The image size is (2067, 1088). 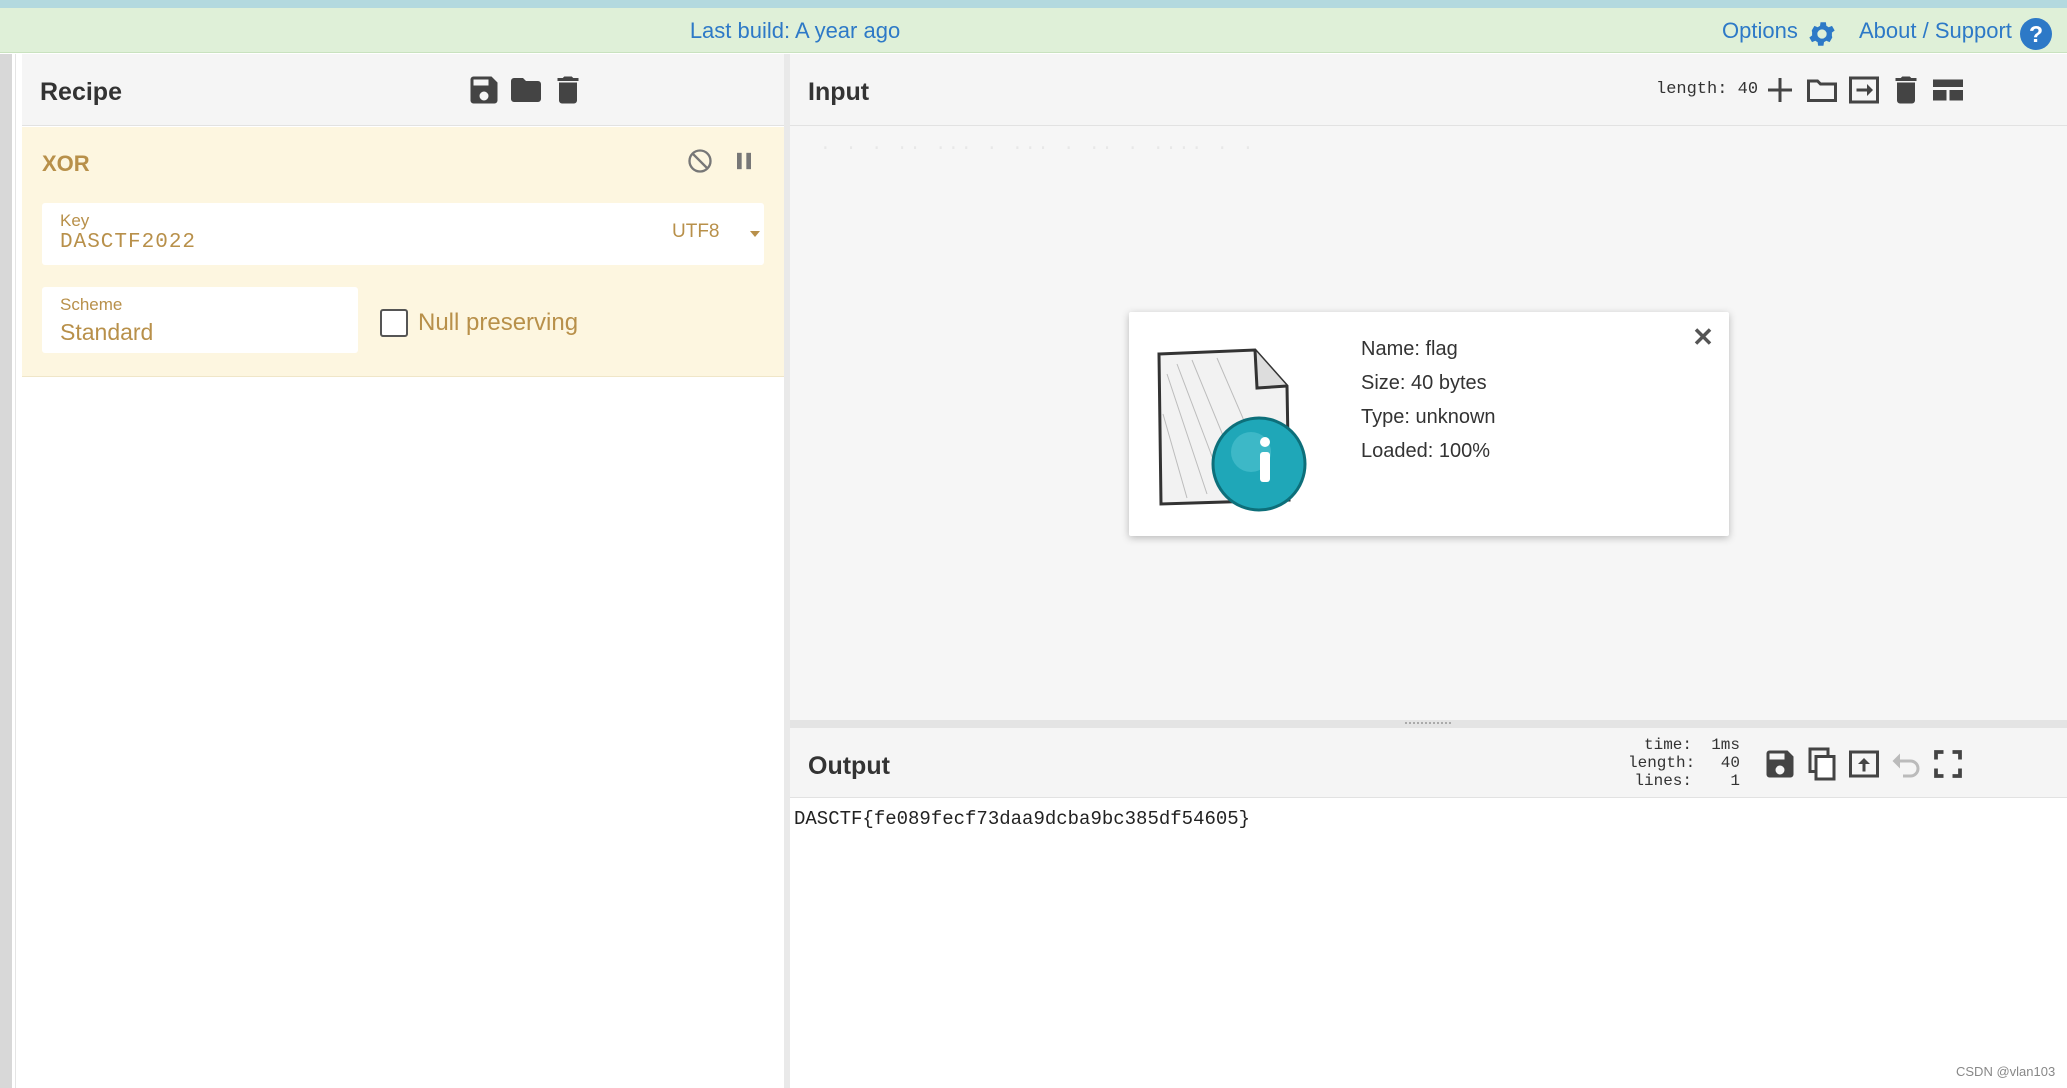 I want to click on options-link: Options, so click(x=1760, y=30).